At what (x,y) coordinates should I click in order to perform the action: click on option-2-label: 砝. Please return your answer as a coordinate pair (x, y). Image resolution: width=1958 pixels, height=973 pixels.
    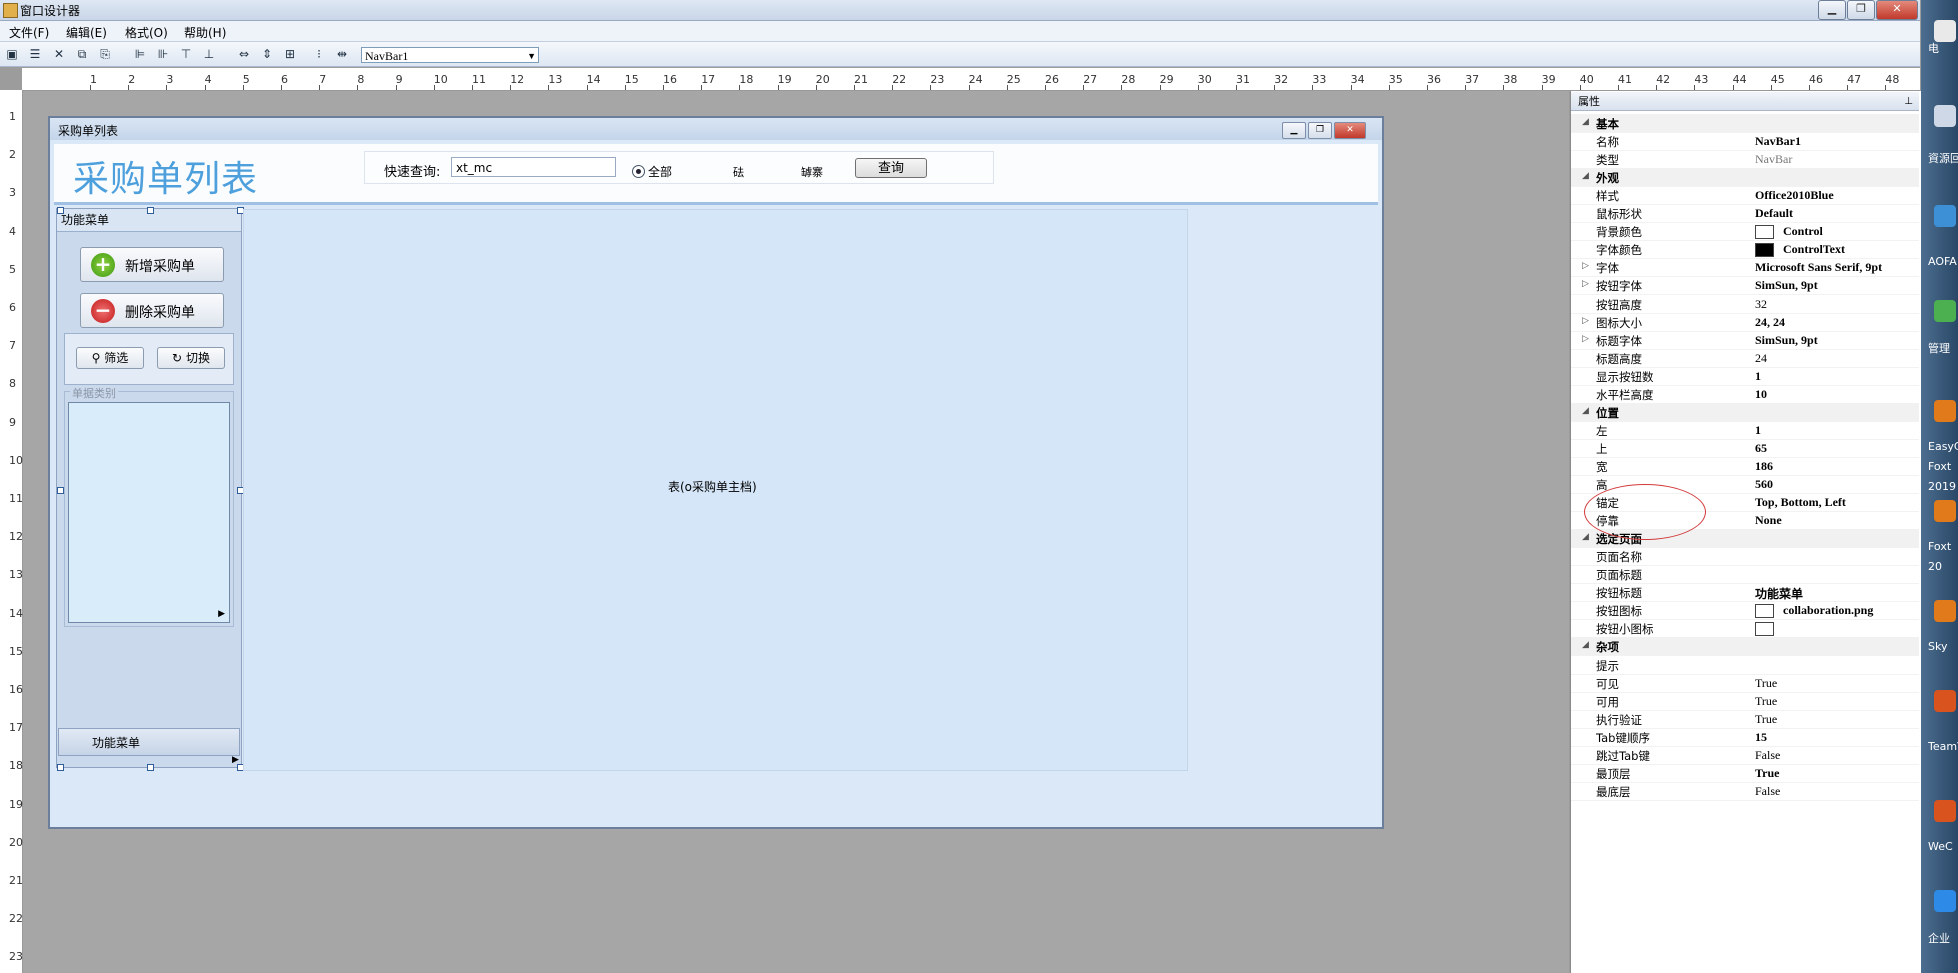
    Looking at the image, I should click on (738, 172).